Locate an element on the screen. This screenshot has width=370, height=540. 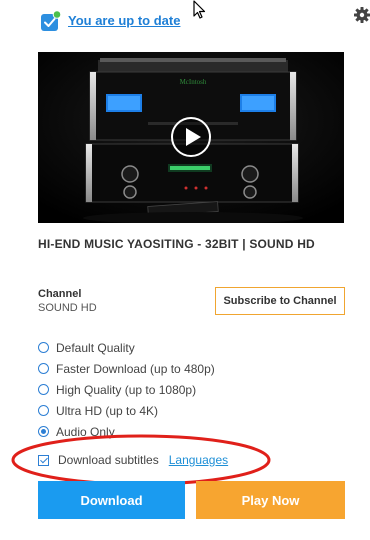
subtitles-label: Download subtitles is located at coordinates (108, 460).